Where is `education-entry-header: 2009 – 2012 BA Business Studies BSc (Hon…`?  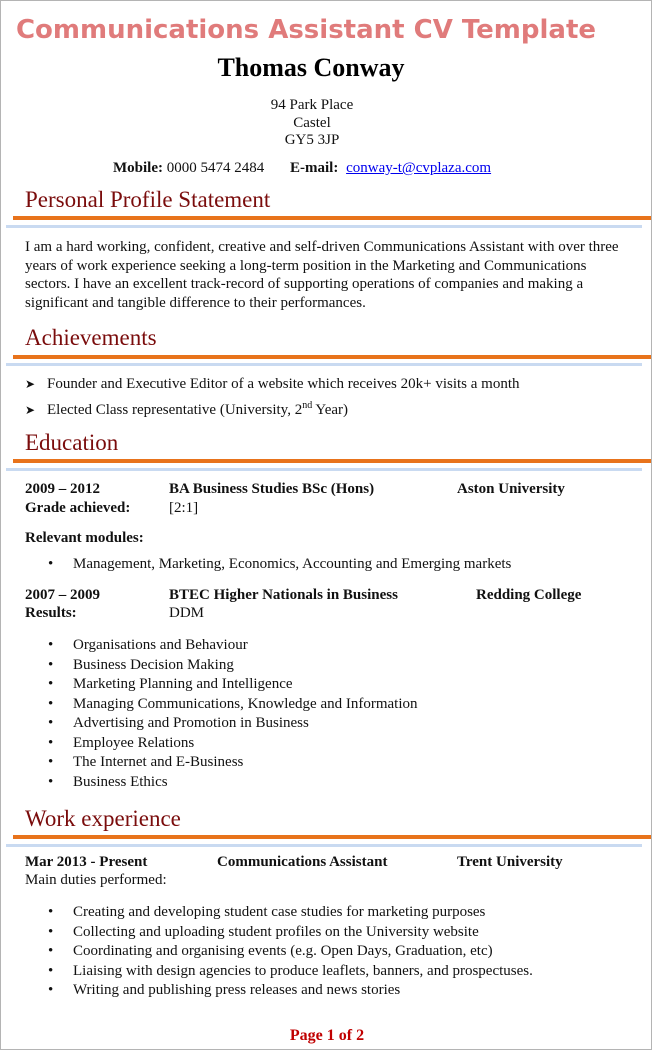 education-entry-header: 2009 – 2012 BA Business Studies BSc (Hon… is located at coordinates (295, 489).